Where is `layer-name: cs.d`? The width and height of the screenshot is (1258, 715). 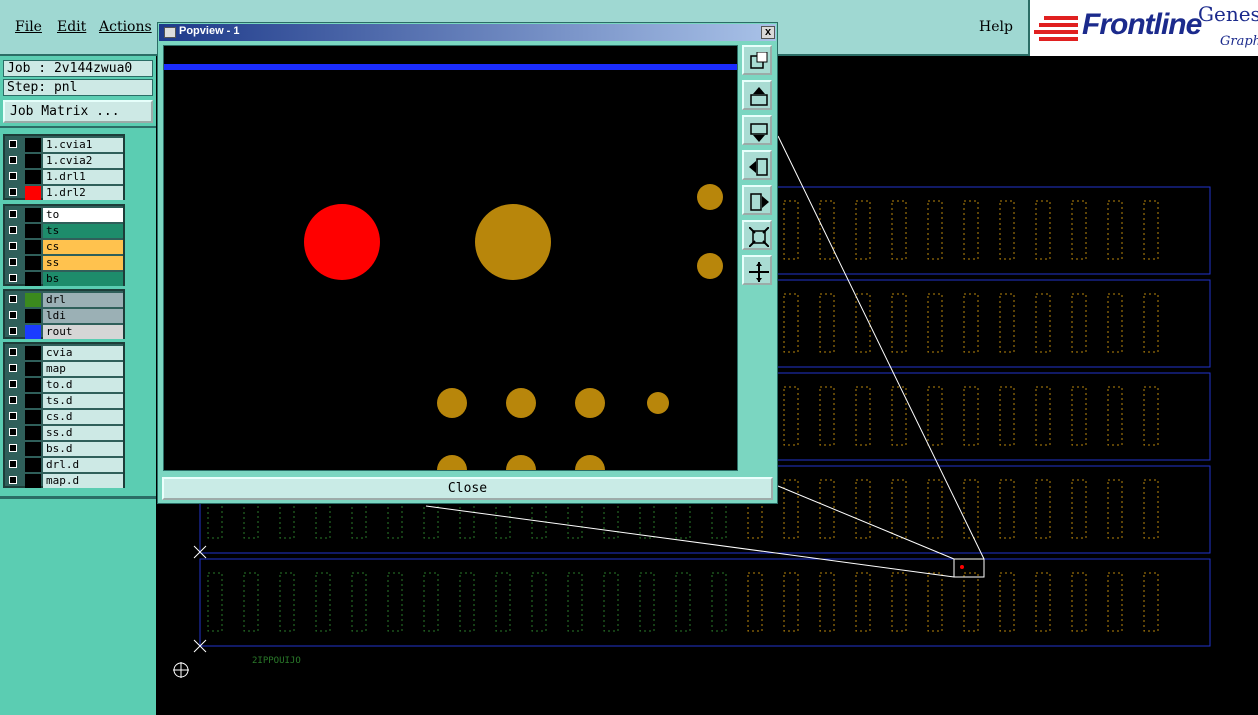 layer-name: cs.d is located at coordinates (83, 417).